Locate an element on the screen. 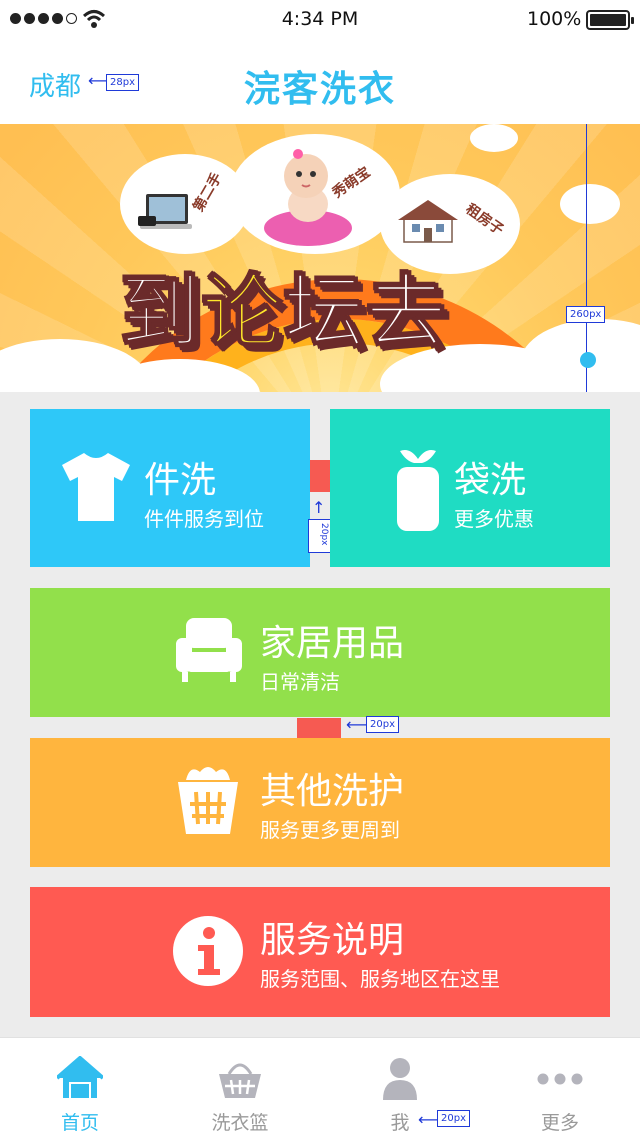 The width and height of the screenshot is (640, 1136). more-icon is located at coordinates (560, 1079).